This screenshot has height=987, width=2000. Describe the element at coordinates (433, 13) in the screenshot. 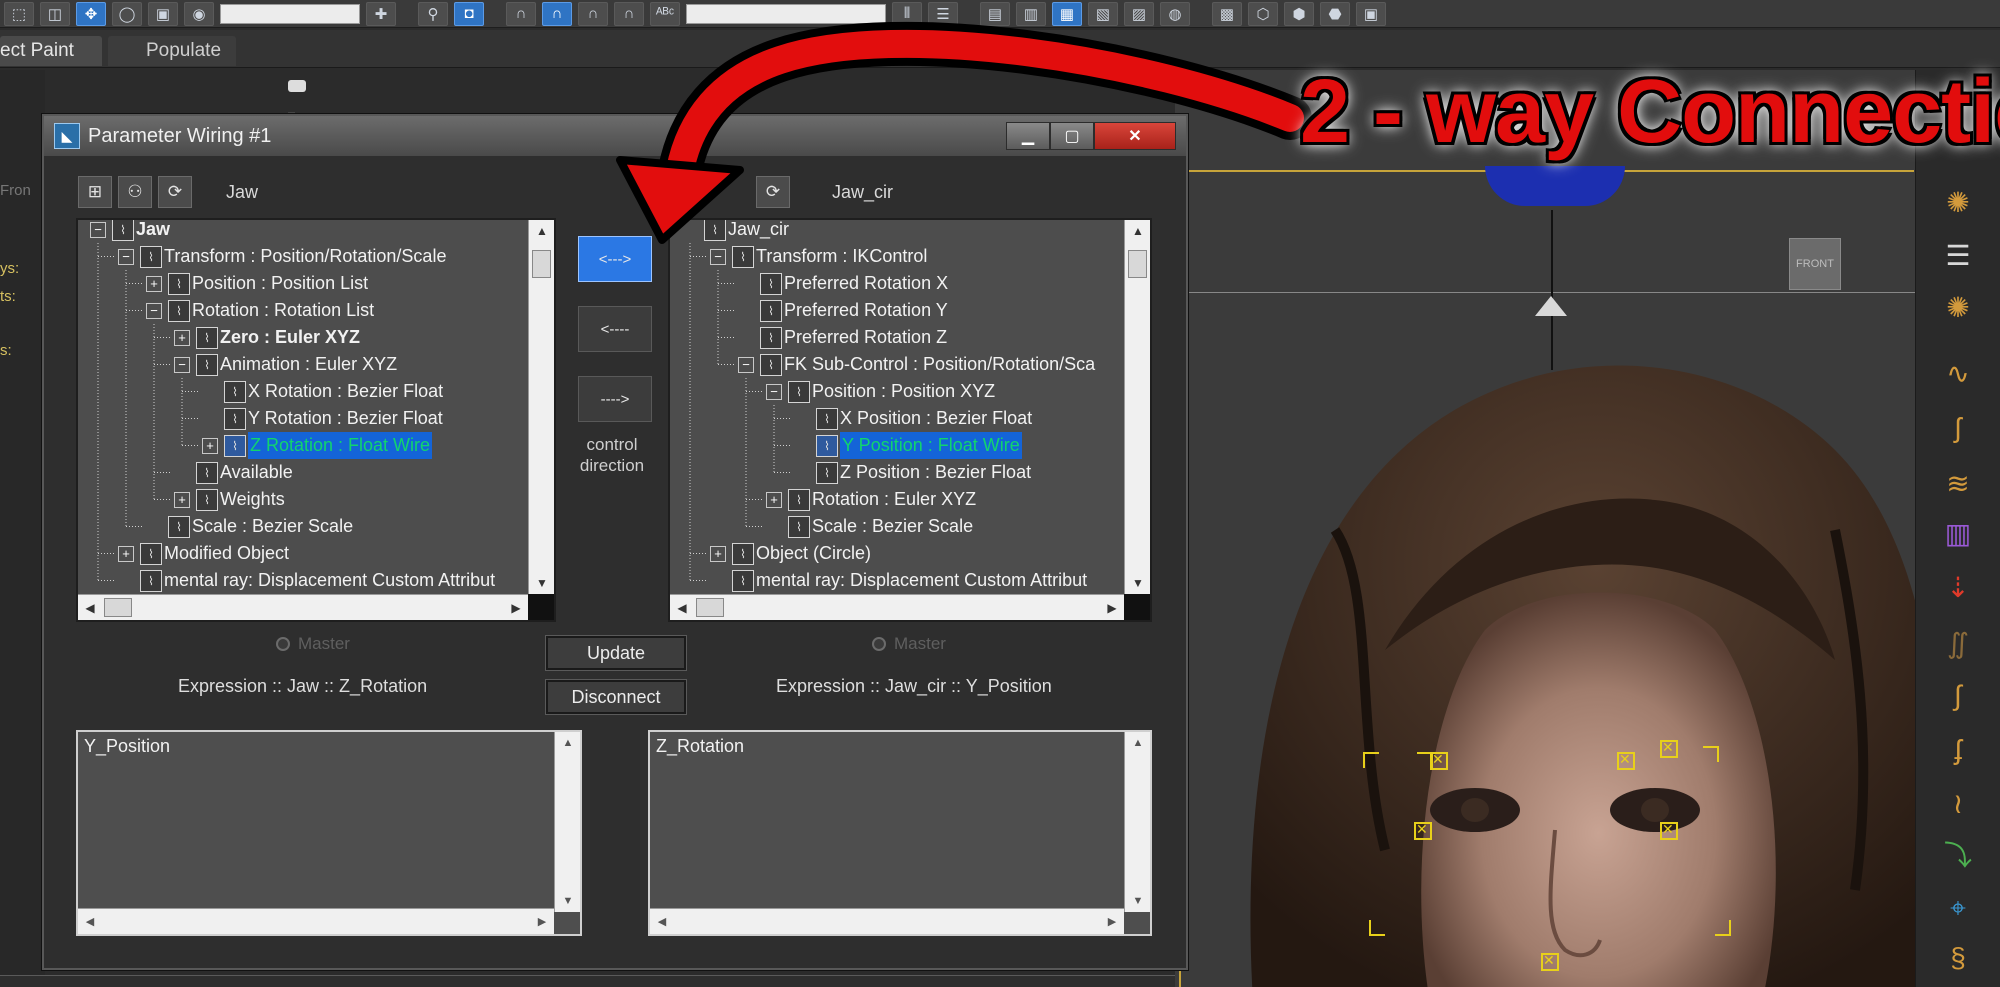

I see `keyboard-shortcut-icon: ⚲` at that location.